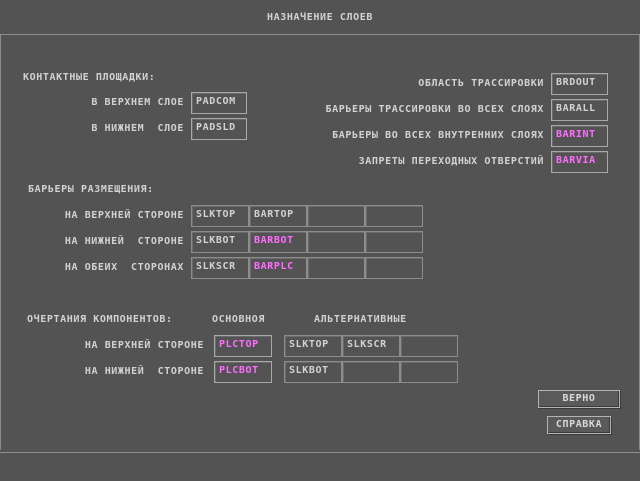  What do you see at coordinates (144, 371) in the screenshot?
I see `outlines-bottom-label: НА НИЖНЕЙ СТОРОНЕ` at bounding box center [144, 371].